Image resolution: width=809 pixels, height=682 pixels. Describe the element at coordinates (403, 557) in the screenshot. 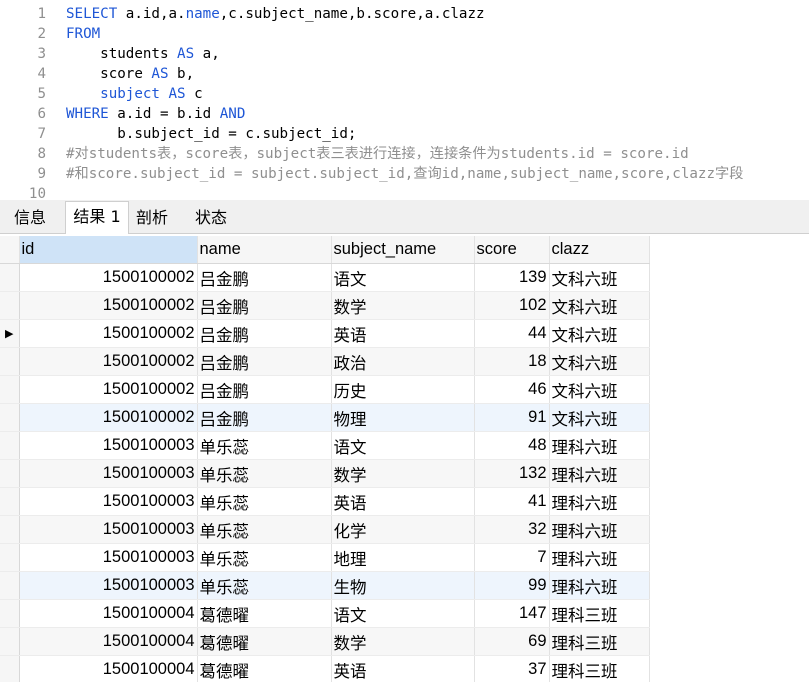

I see `cell-subject-name: 地理` at that location.